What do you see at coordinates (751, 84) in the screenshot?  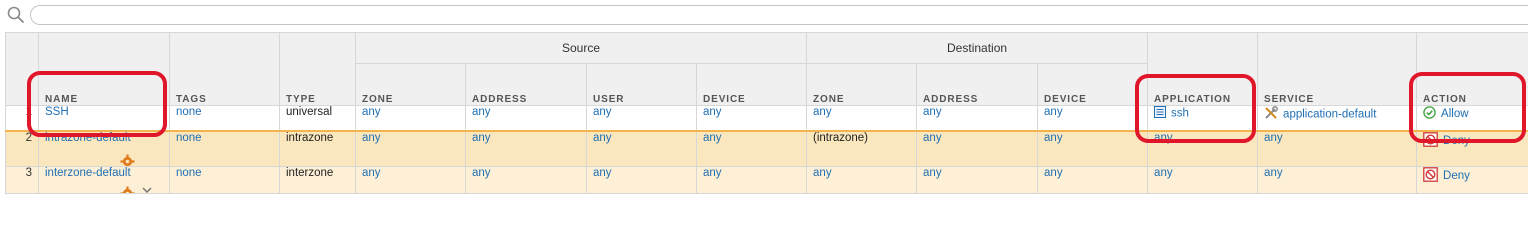 I see `header-source-device: DEVICE` at bounding box center [751, 84].